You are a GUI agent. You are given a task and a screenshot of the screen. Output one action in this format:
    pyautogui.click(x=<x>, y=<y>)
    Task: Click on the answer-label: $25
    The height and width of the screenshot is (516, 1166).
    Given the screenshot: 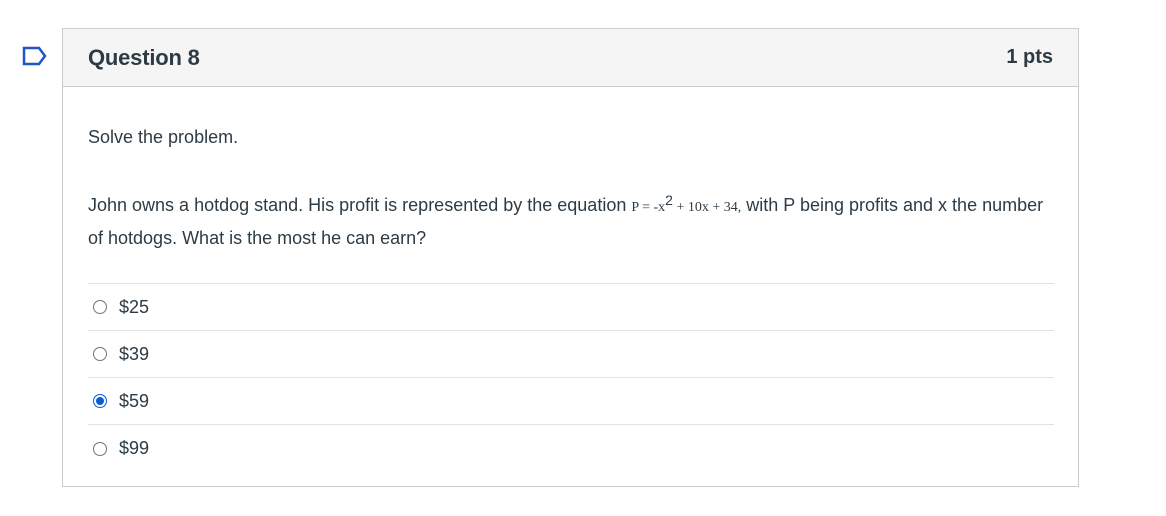 What is the action you would take?
    pyautogui.click(x=134, y=306)
    